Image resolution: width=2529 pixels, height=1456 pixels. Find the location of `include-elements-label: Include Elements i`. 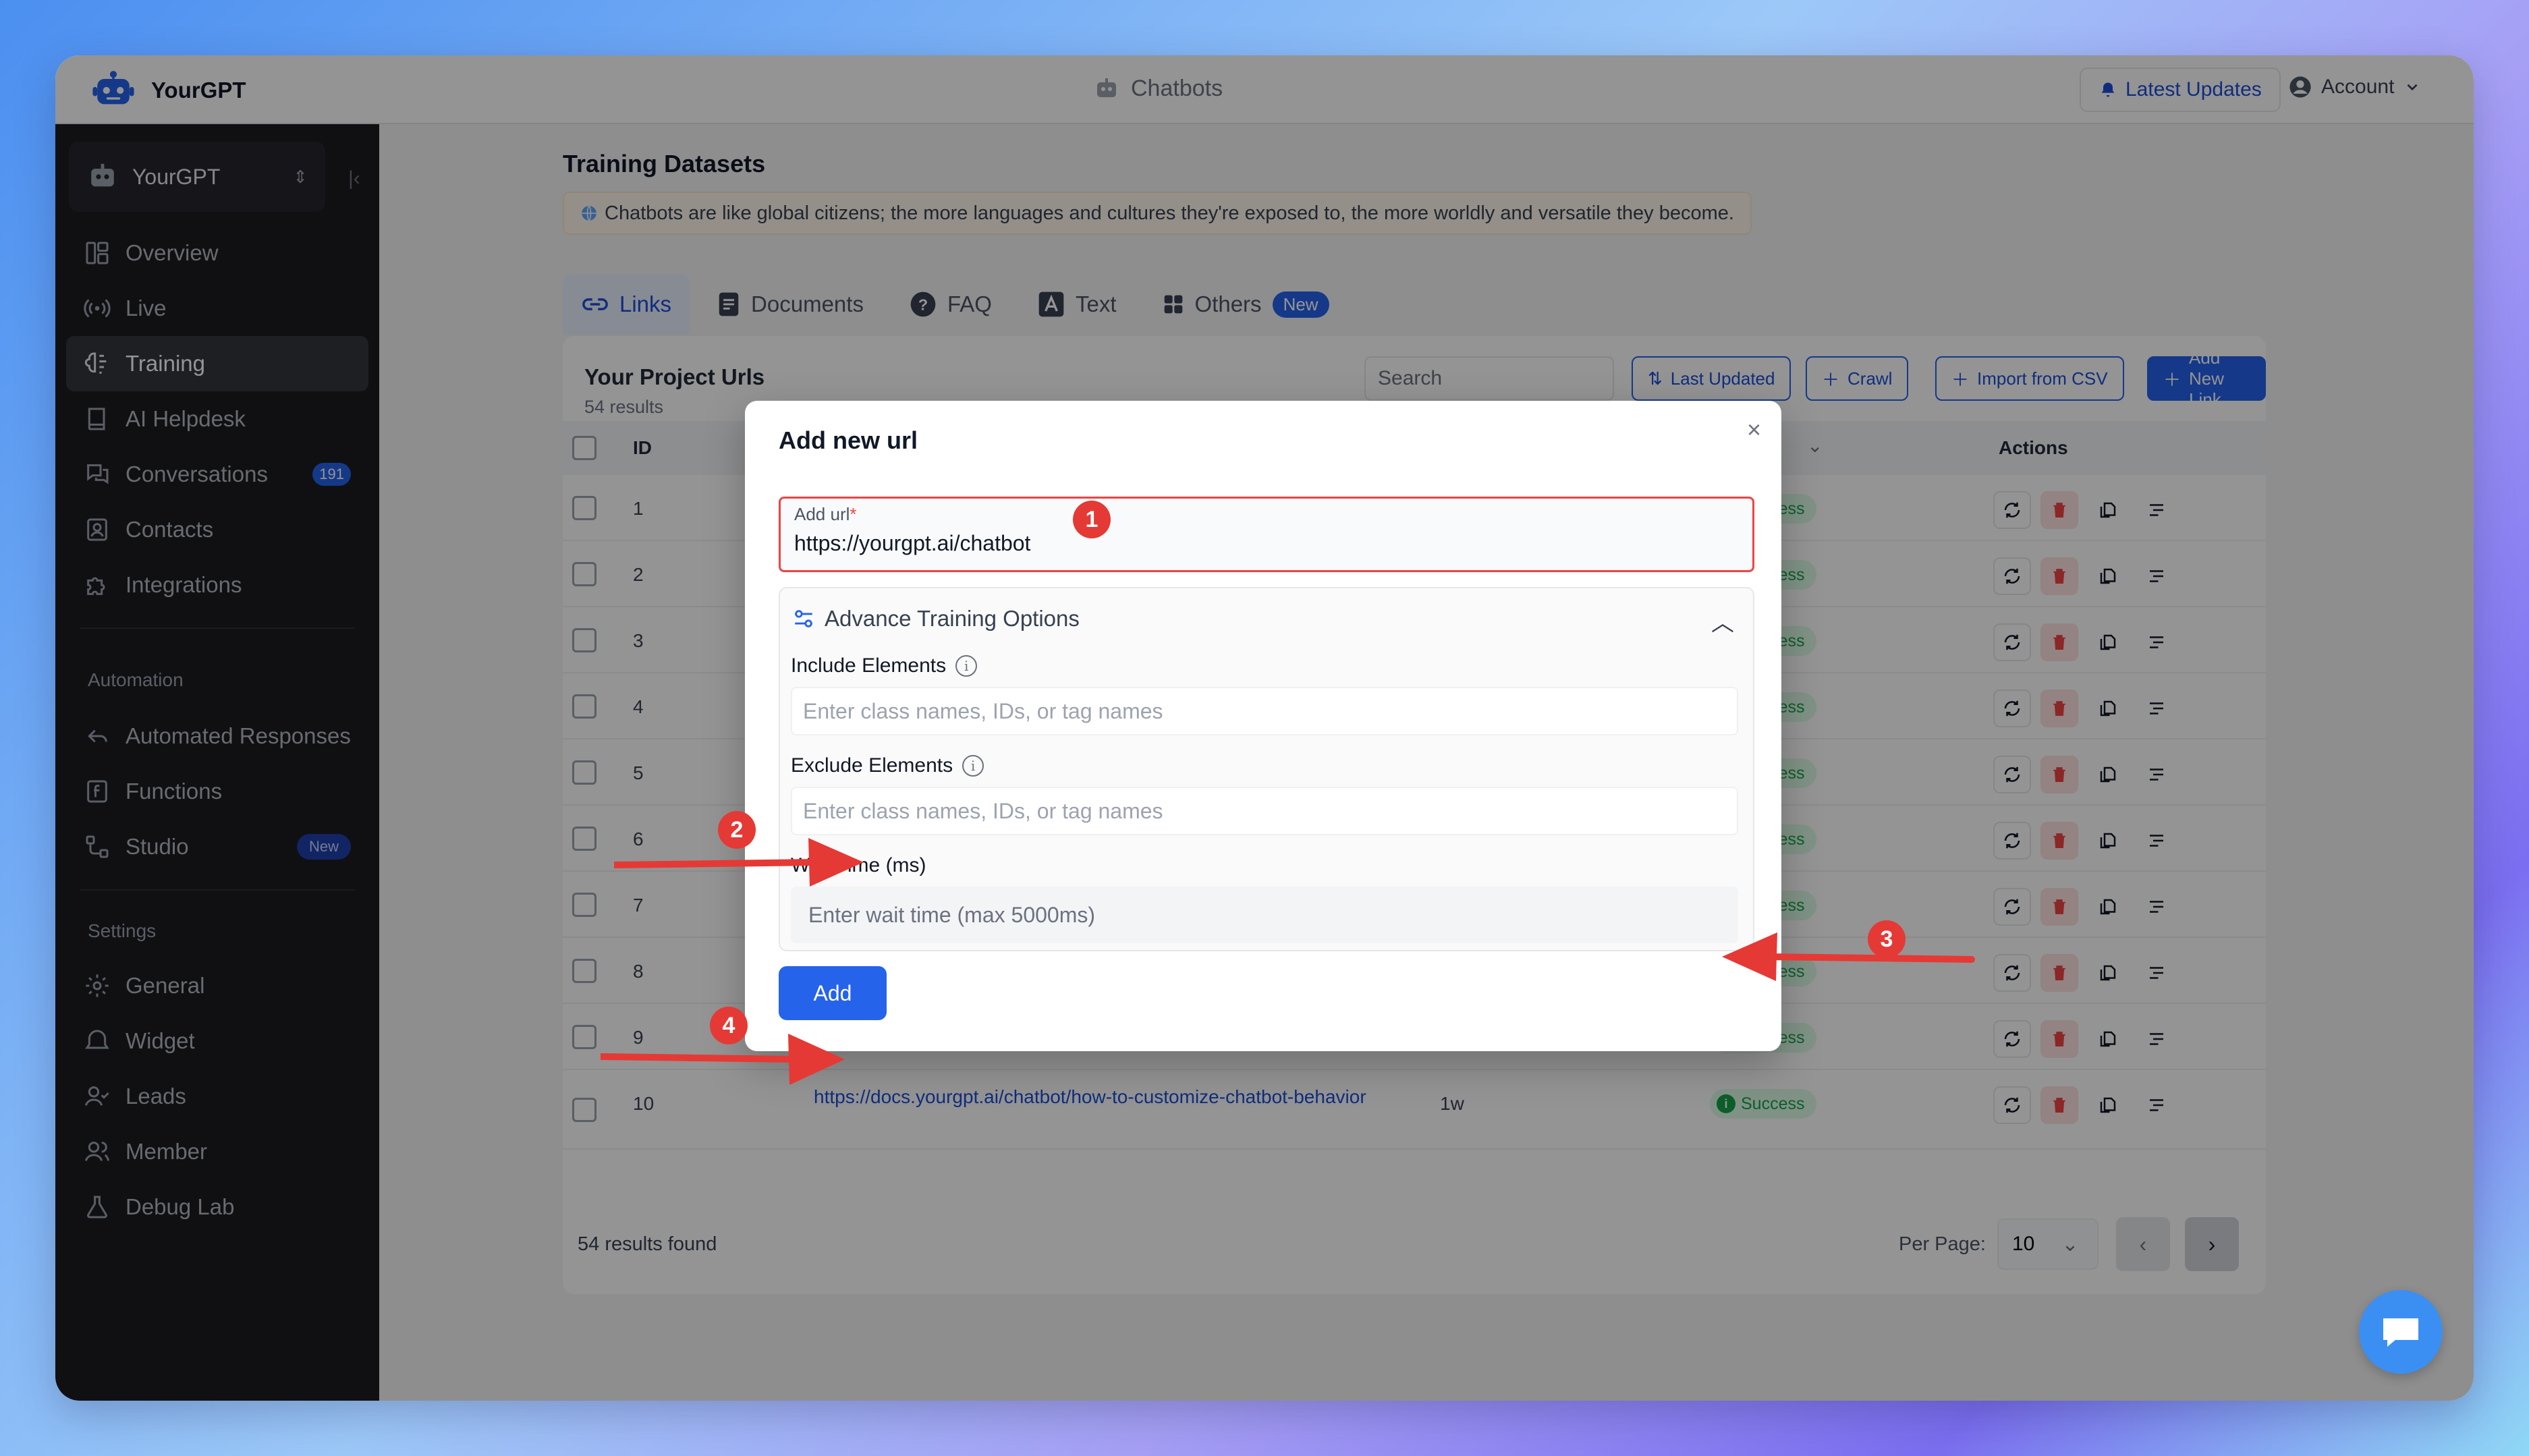

include-elements-label: Include Elements i is located at coordinates (885, 665).